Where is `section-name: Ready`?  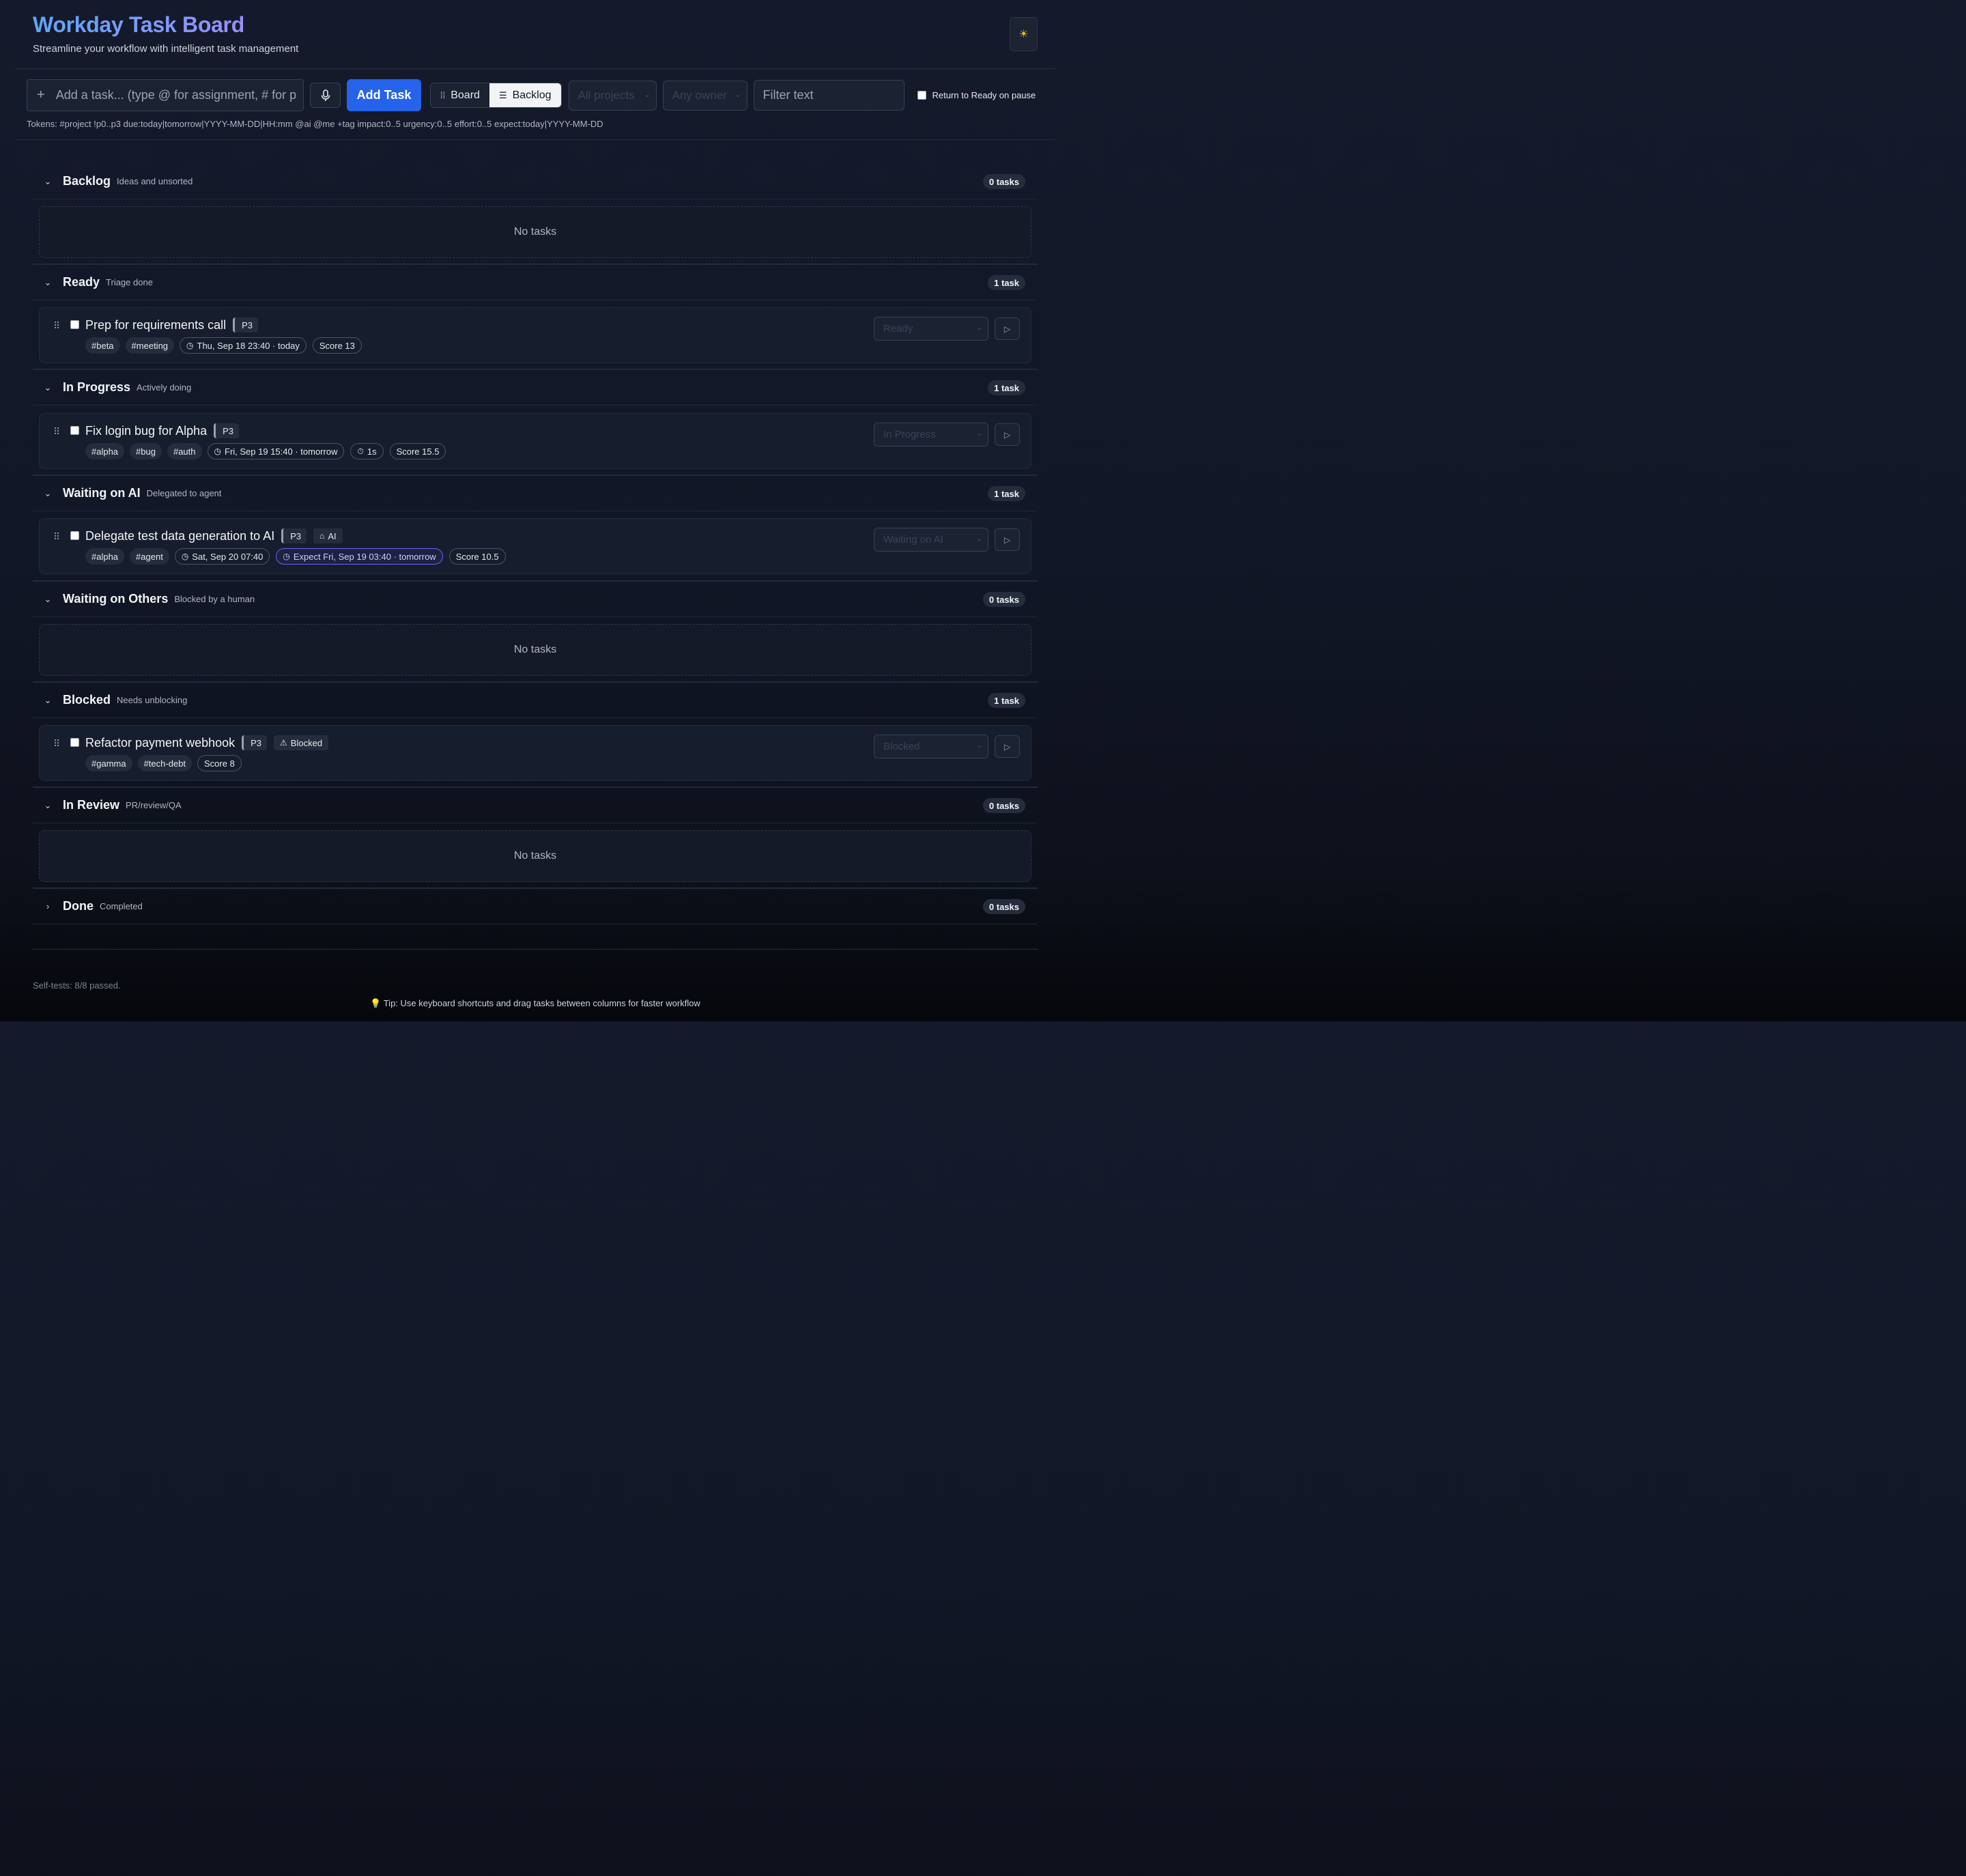
section-name: Ready is located at coordinates (81, 282).